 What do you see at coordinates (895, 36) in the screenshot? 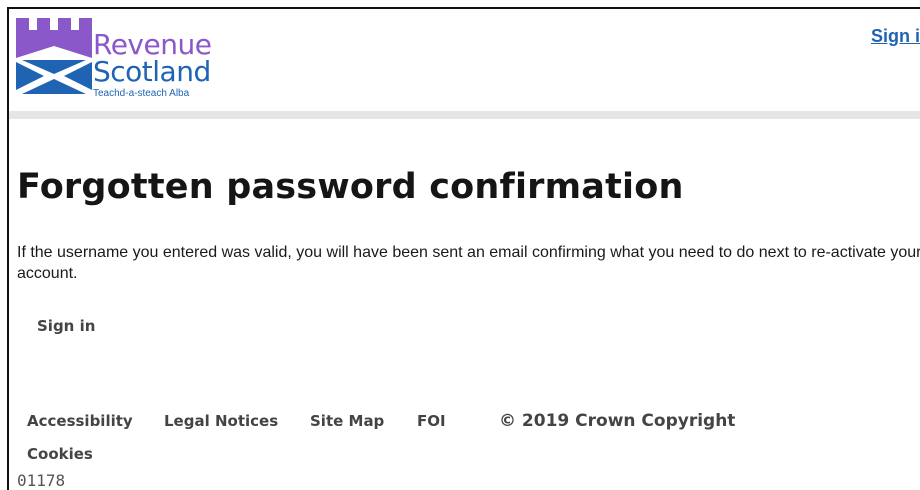
I see `header-sign-in-link: Sign in` at bounding box center [895, 36].